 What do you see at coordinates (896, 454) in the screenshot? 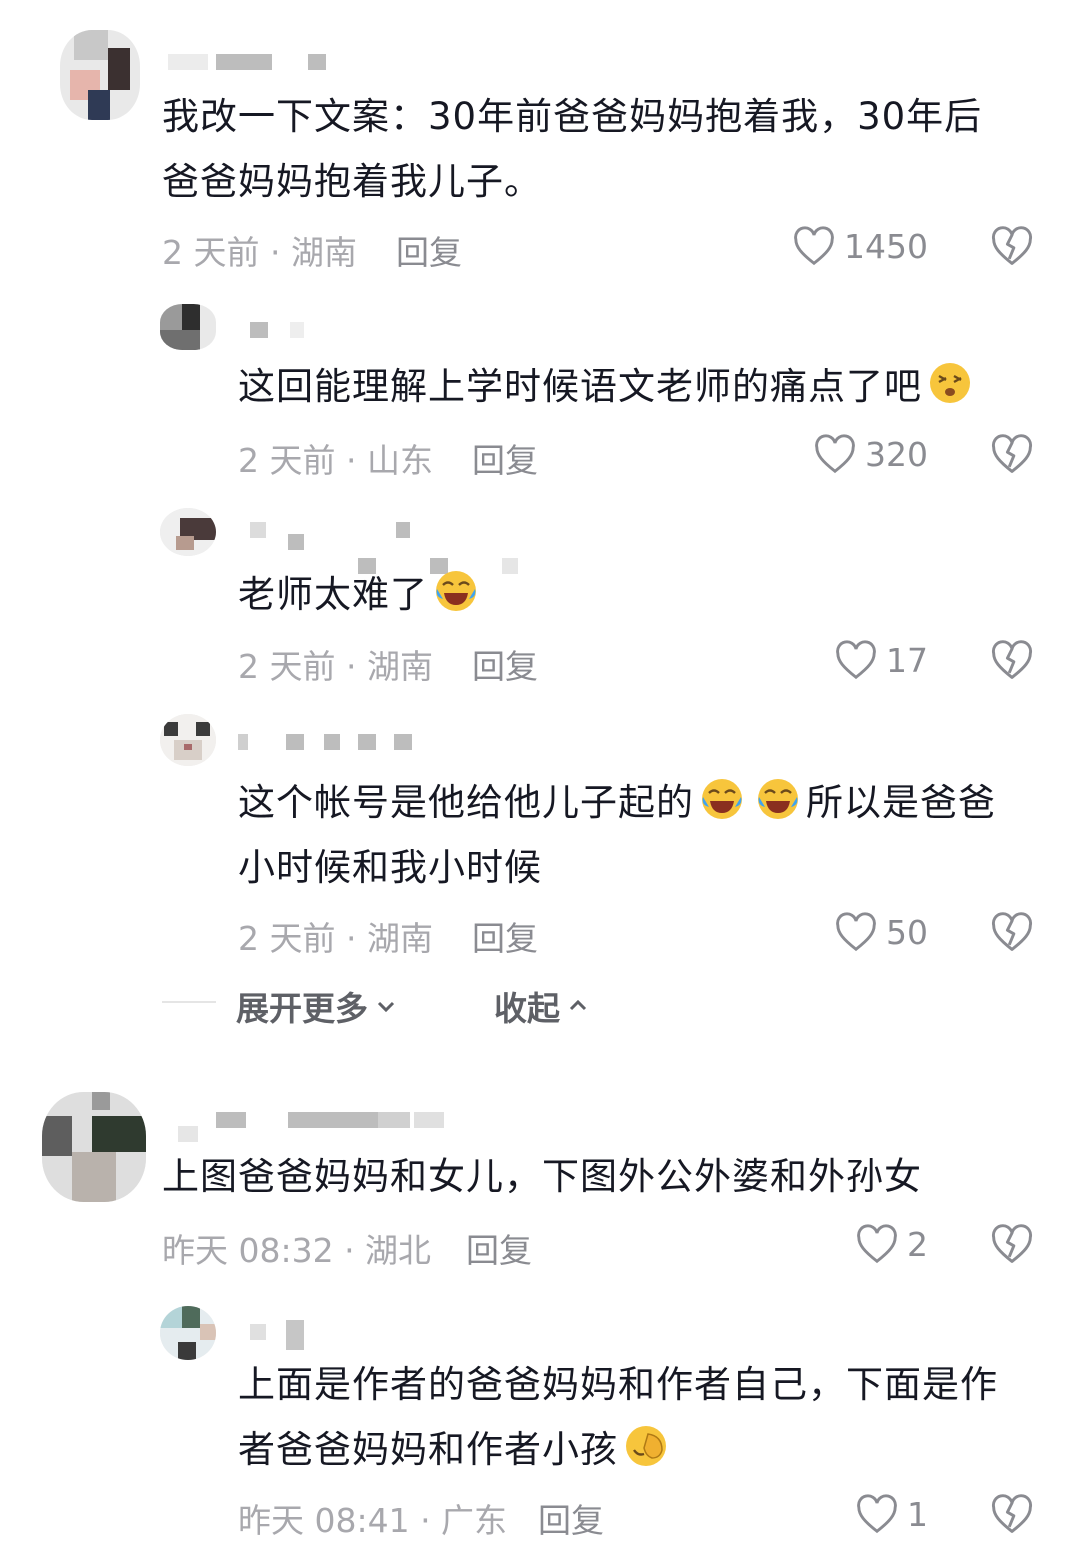
I see `like-count: 320` at bounding box center [896, 454].